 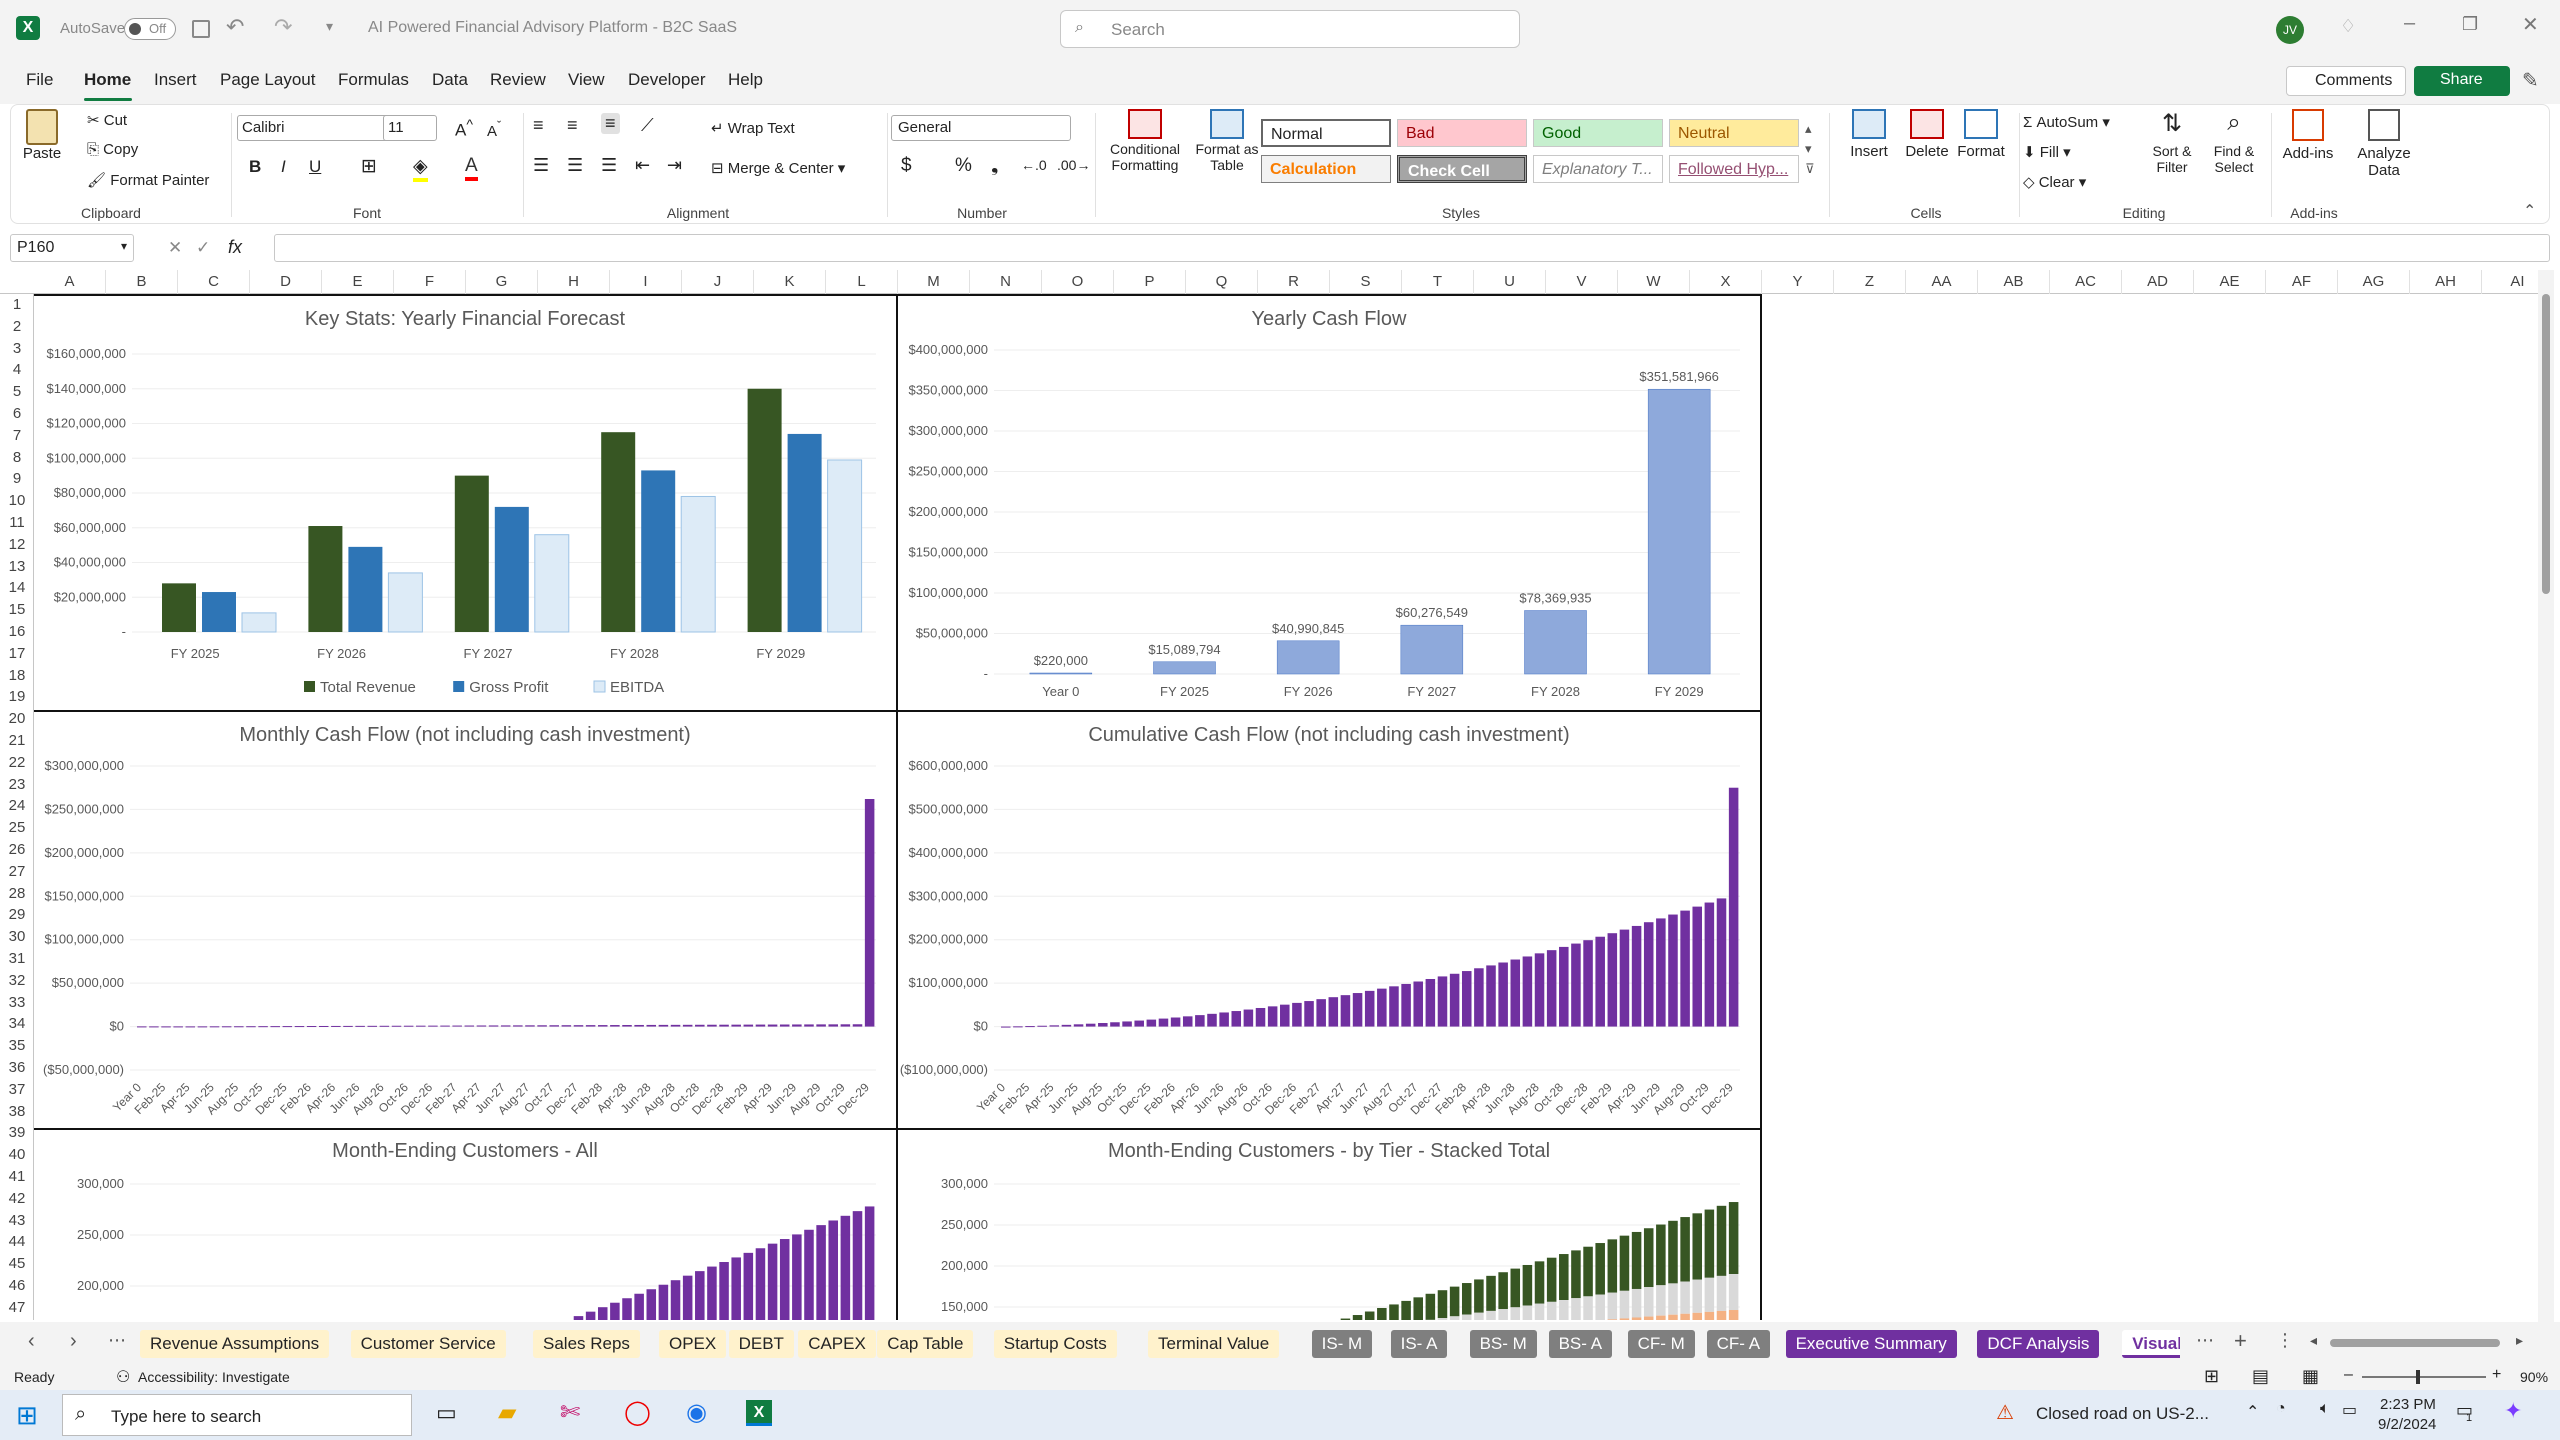 I want to click on column-header-X: X, so click(x=1726, y=282).